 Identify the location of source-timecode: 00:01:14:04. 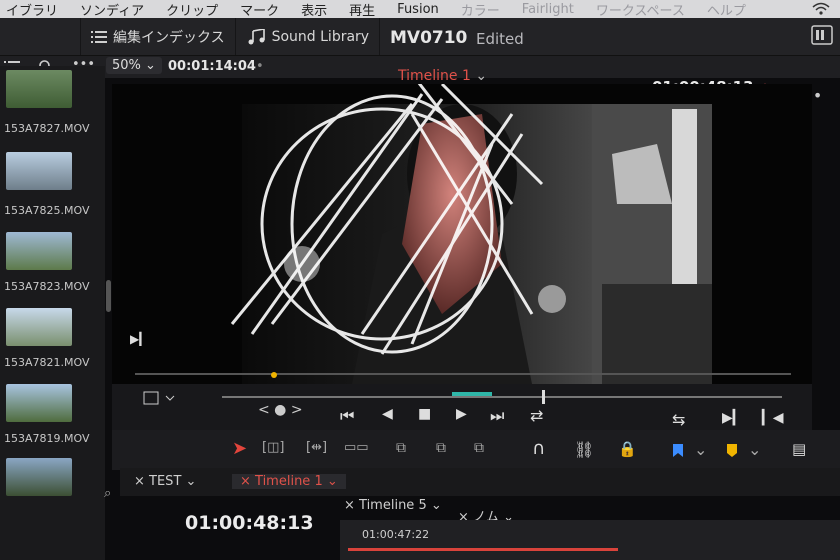
(212, 66).